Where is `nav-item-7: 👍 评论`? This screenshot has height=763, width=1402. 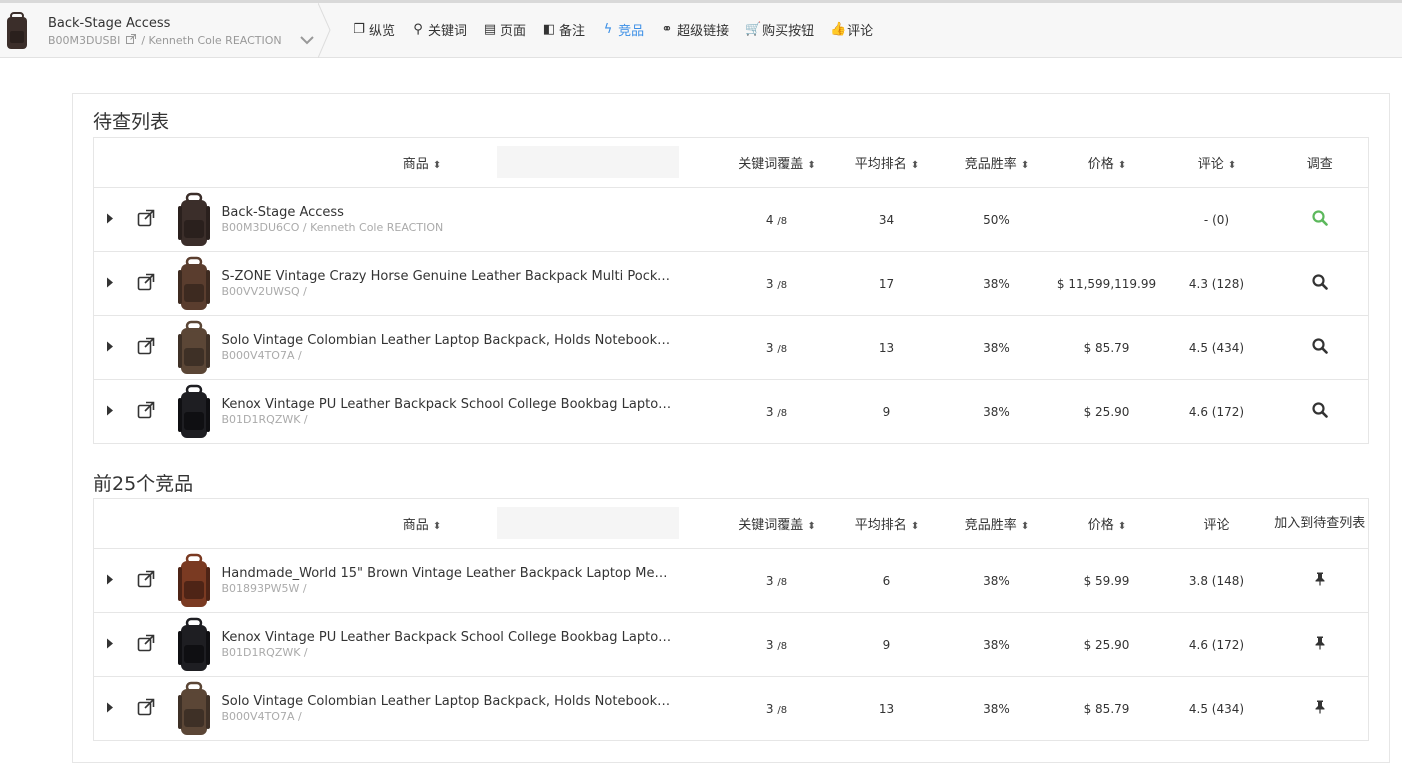
nav-item-7: 👍 评论 is located at coordinates (851, 29).